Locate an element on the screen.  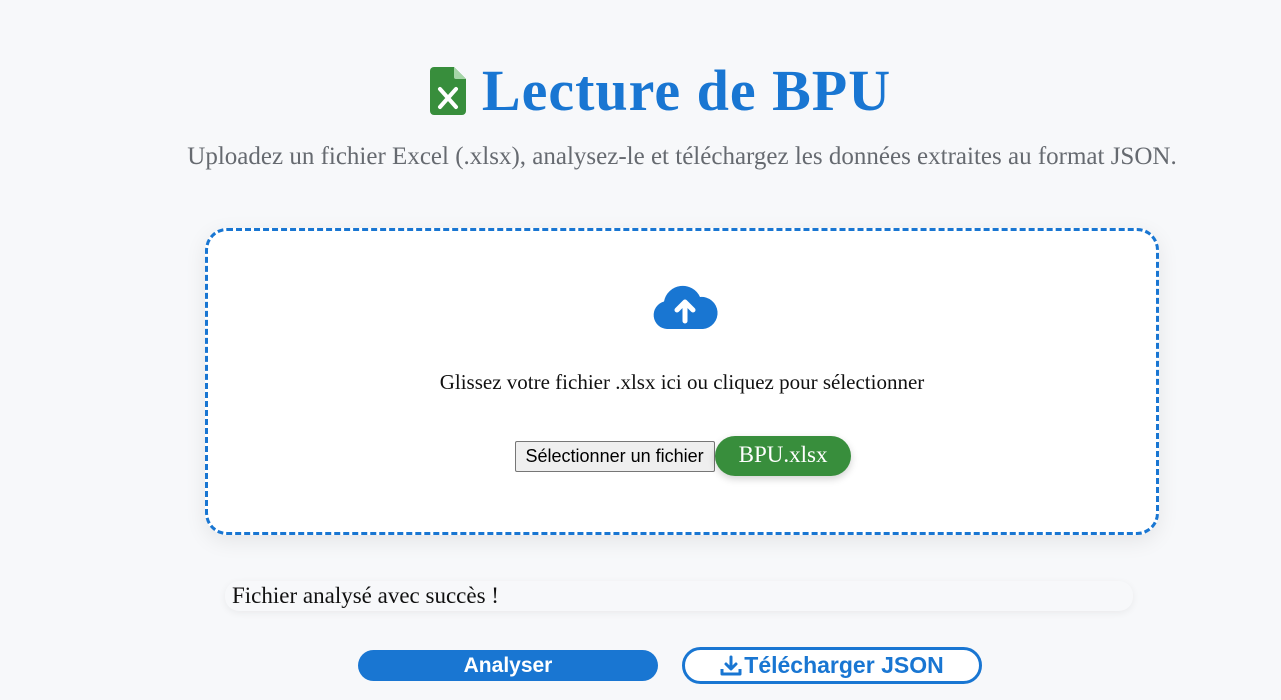
analyze-button: Analyser is located at coordinates (508, 665).